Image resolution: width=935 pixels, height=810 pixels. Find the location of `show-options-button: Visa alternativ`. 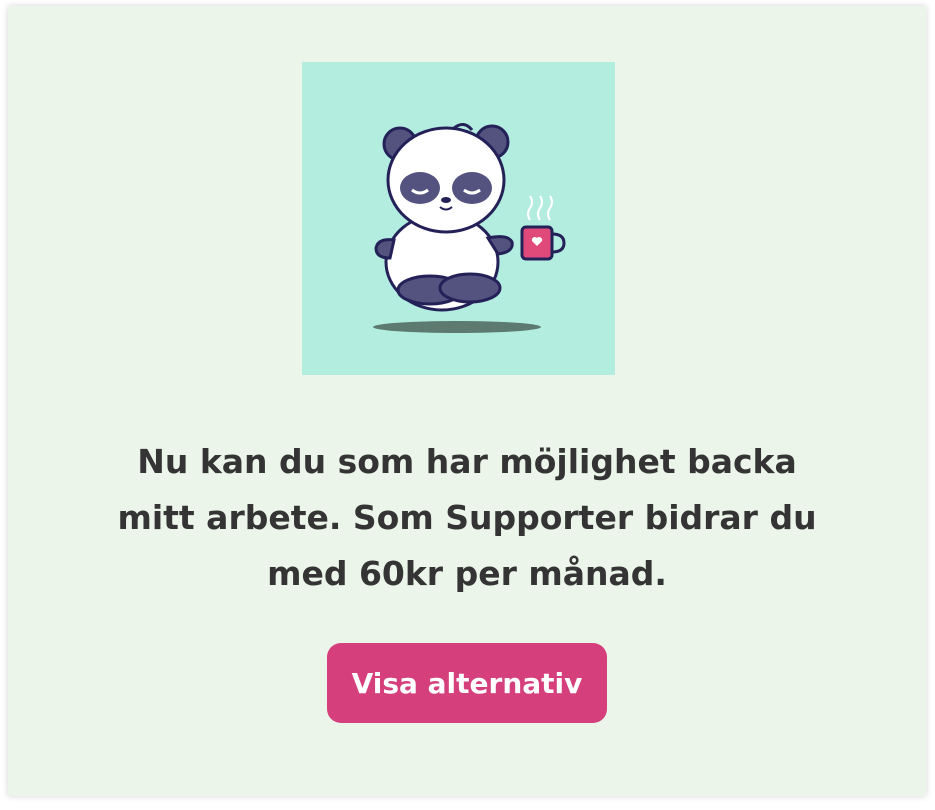

show-options-button: Visa alternativ is located at coordinates (467, 683).